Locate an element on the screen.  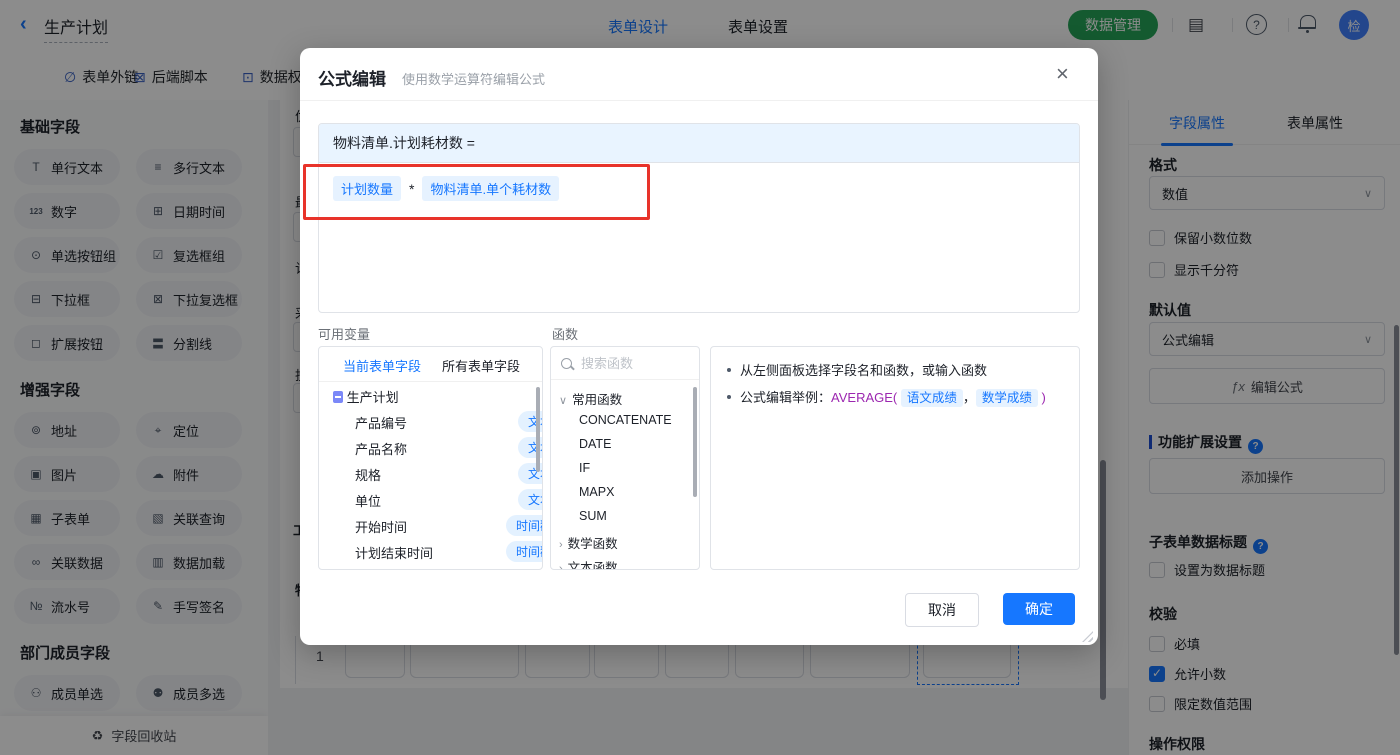
functions-label: 函数 is located at coordinates (565, 334).